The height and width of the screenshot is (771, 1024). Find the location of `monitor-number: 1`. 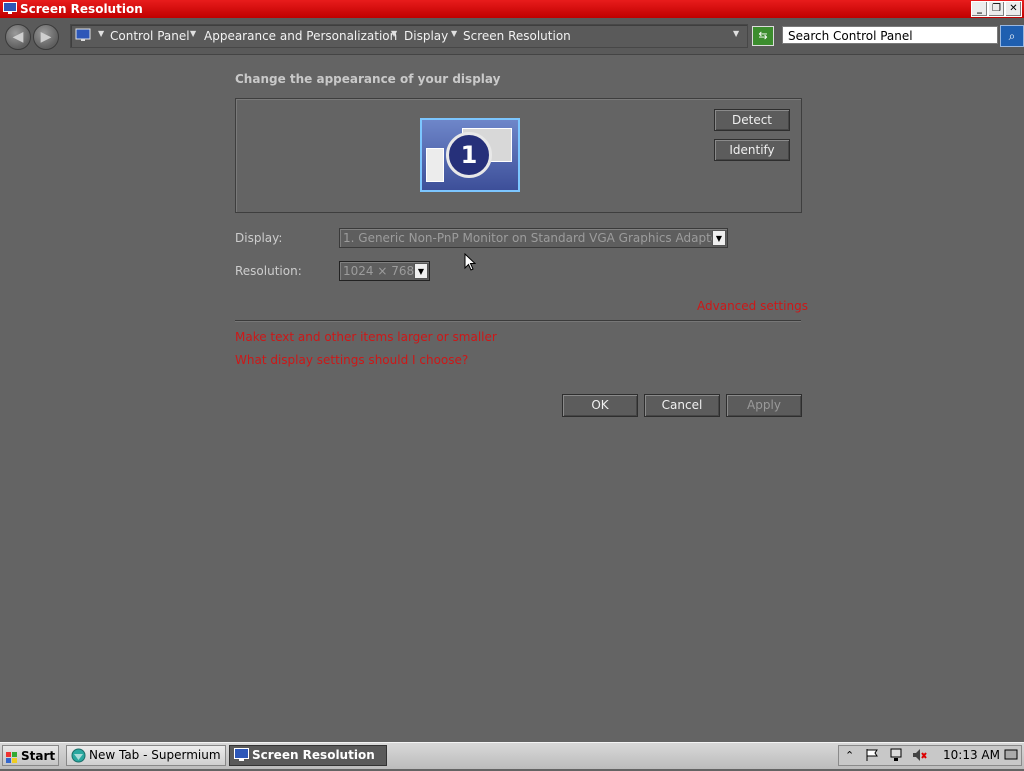

monitor-number: 1 is located at coordinates (469, 155).